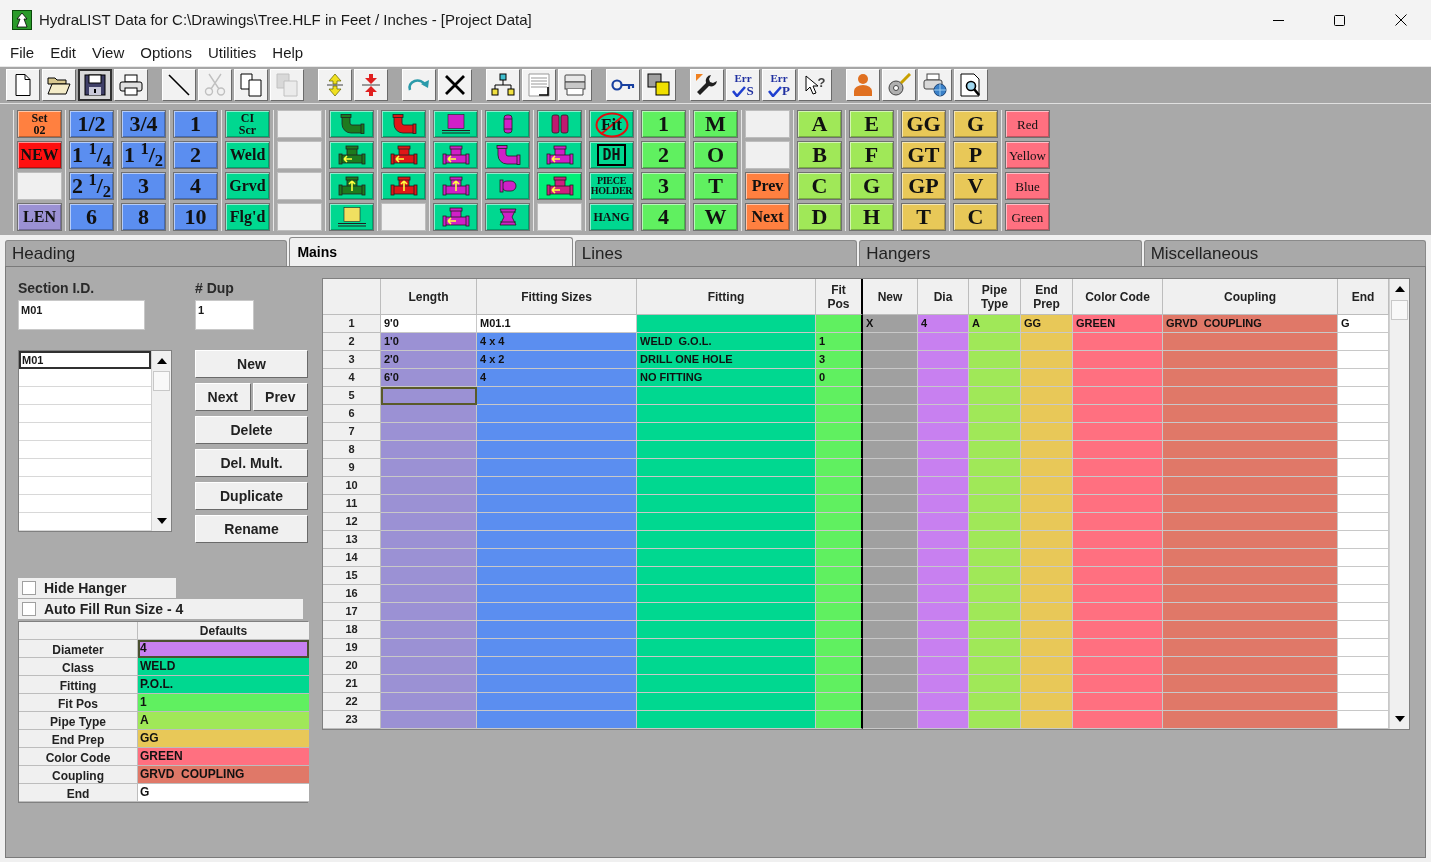 The image size is (1431, 862). I want to click on column-header: Color Code, so click(1118, 297).